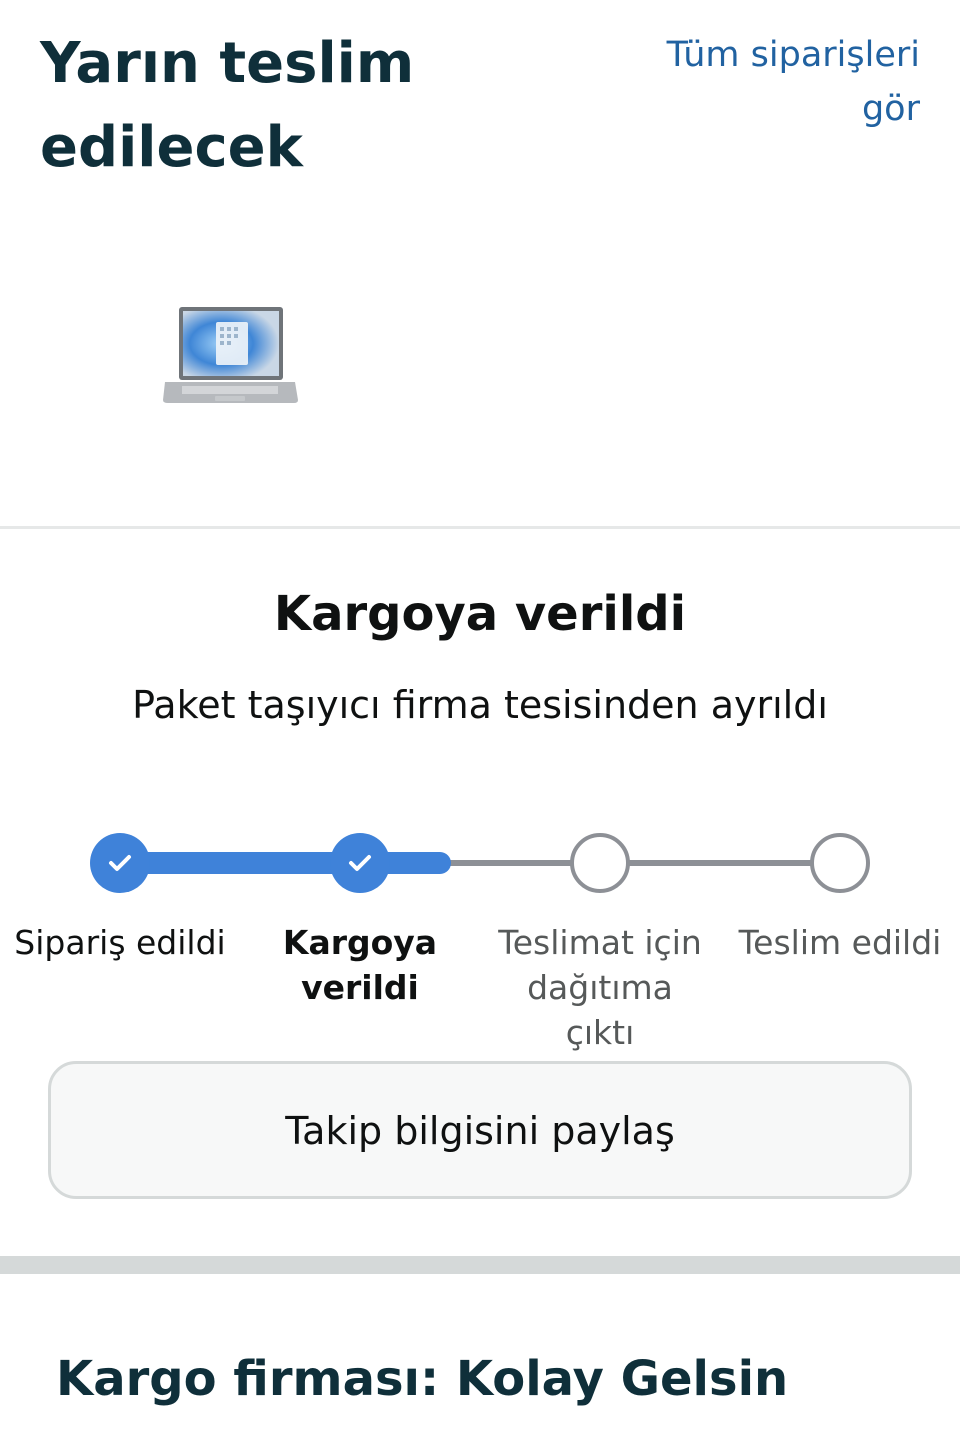  I want to click on step-delivered-marker, so click(840, 863).